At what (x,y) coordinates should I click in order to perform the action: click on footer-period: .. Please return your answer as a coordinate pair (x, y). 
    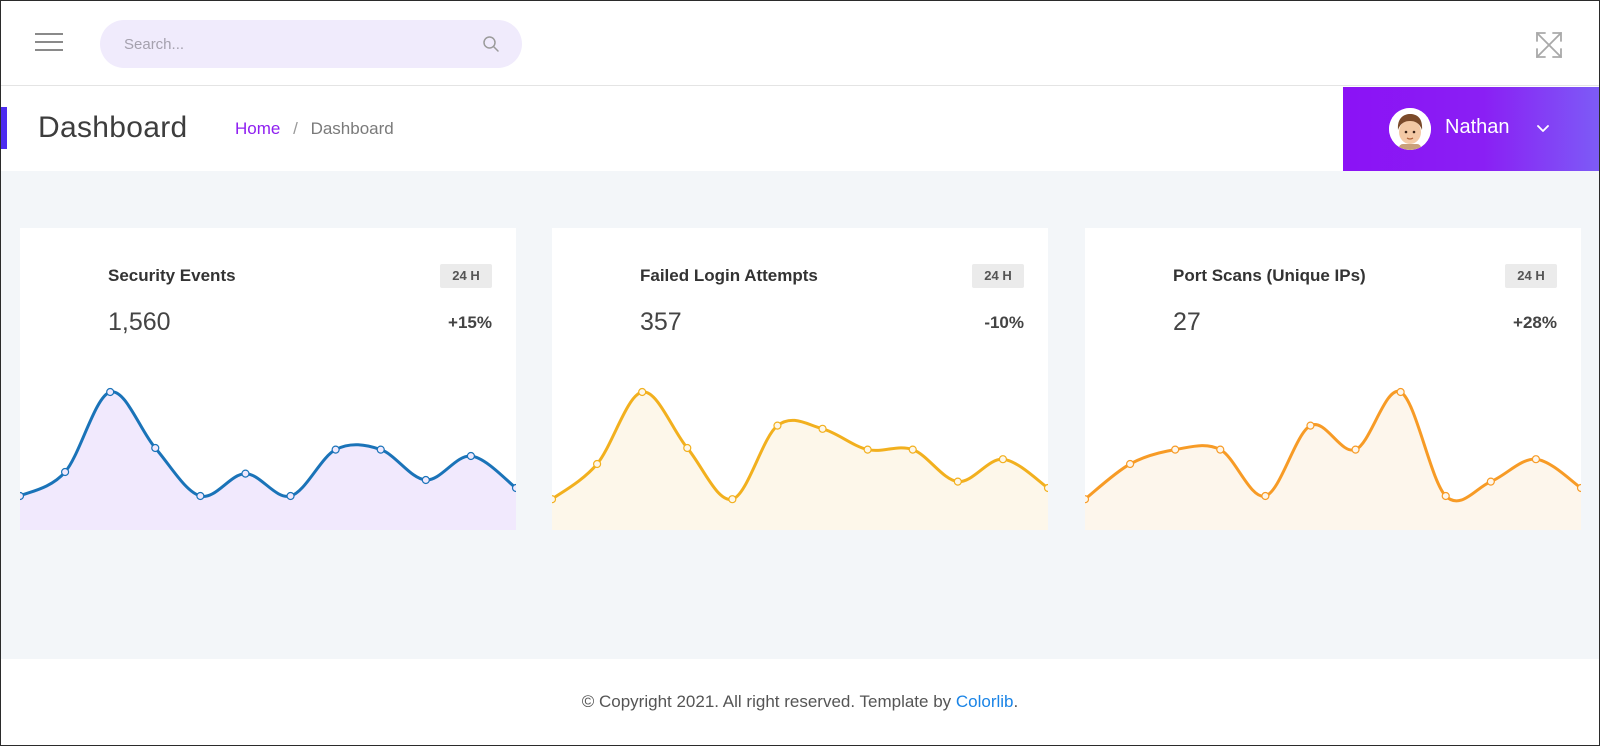
    Looking at the image, I should click on (1016, 701).